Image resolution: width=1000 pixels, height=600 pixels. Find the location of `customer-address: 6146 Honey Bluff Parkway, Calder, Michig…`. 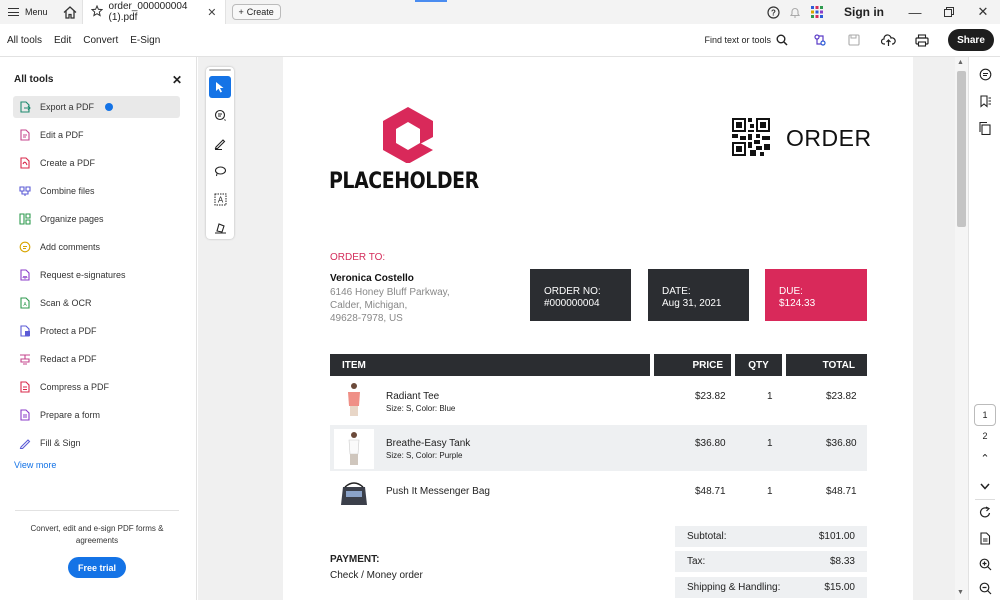

customer-address: 6146 Honey Bluff Parkway, Calder, Michig… is located at coordinates (400, 305).